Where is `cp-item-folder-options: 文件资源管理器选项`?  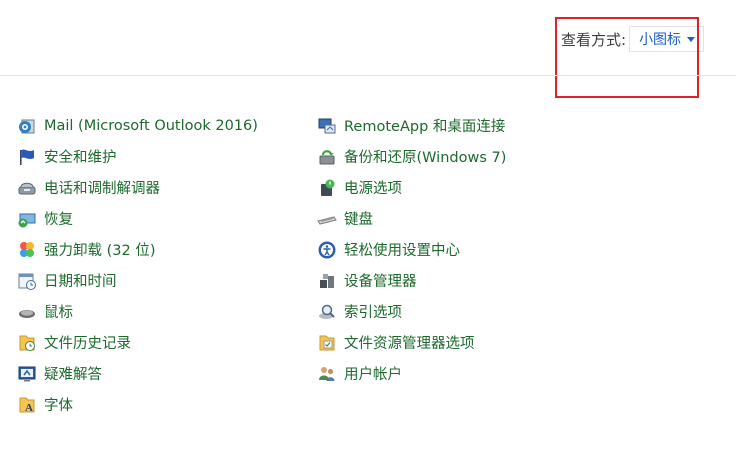
cp-item-folder-options: 文件资源管理器选项 is located at coordinates (411, 342).